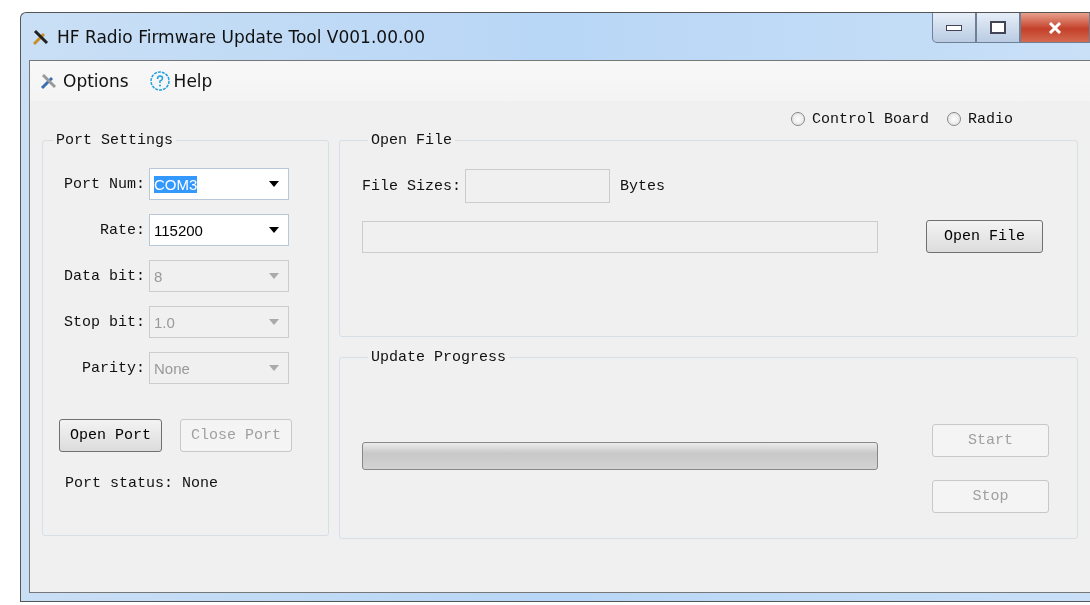  Describe the element at coordinates (113, 368) in the screenshot. I see `field-label: Parity:` at that location.